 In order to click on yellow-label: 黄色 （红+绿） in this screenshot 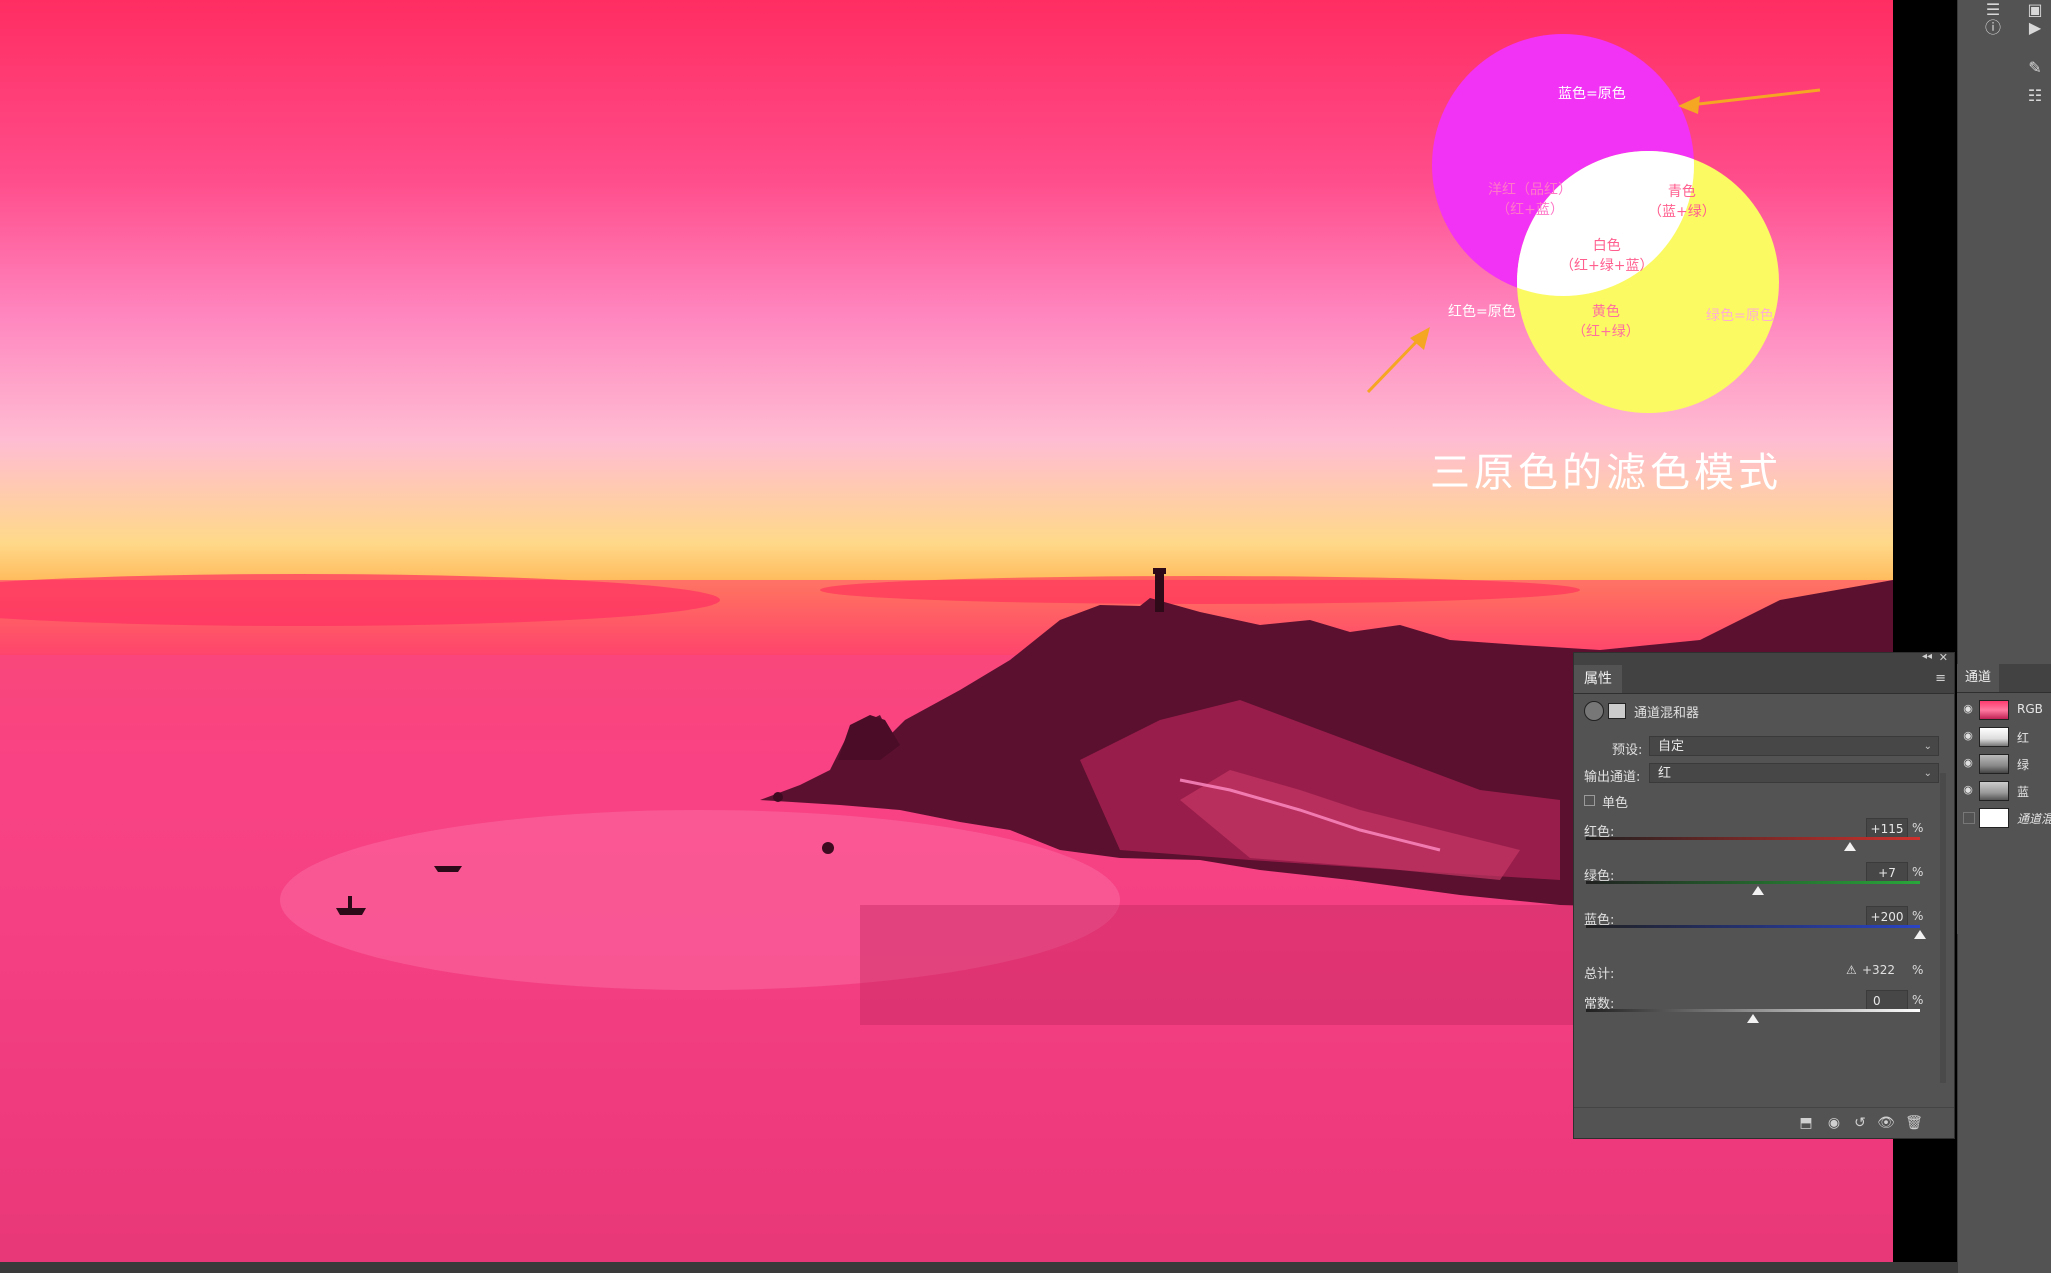, I will do `click(1606, 322)`.